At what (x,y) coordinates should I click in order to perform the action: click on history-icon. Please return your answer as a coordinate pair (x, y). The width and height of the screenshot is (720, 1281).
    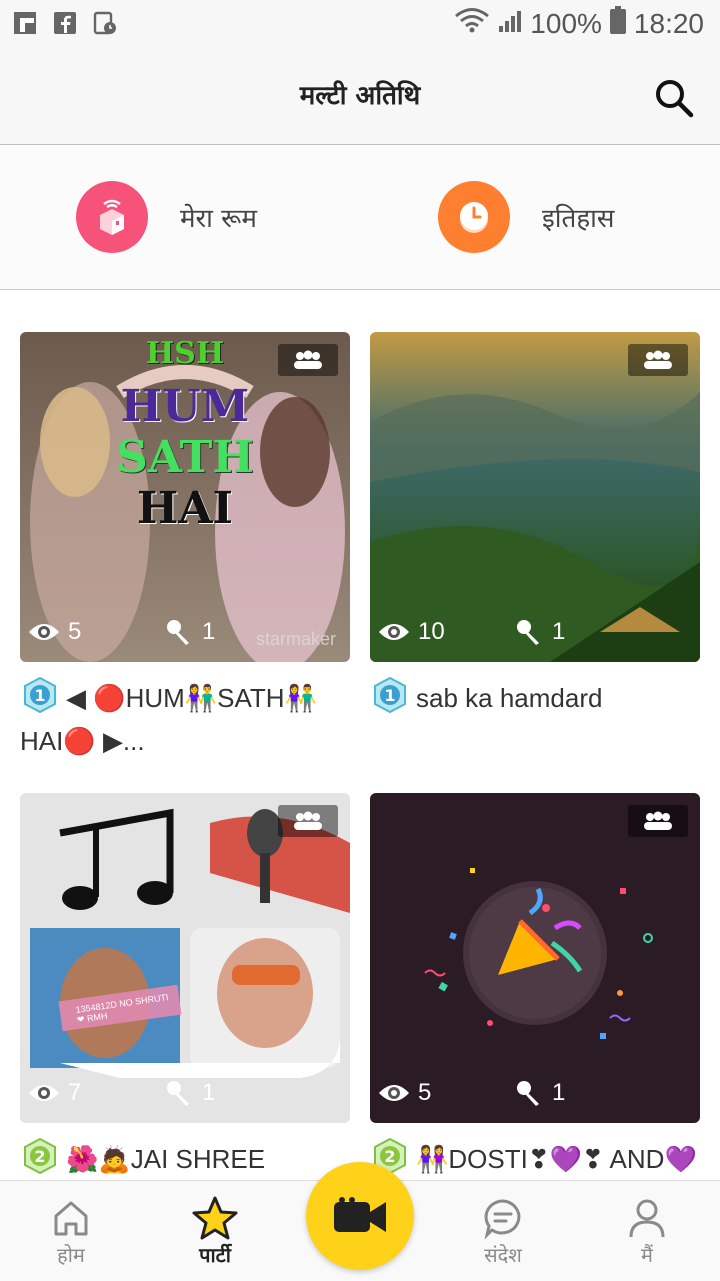
    Looking at the image, I should click on (474, 217).